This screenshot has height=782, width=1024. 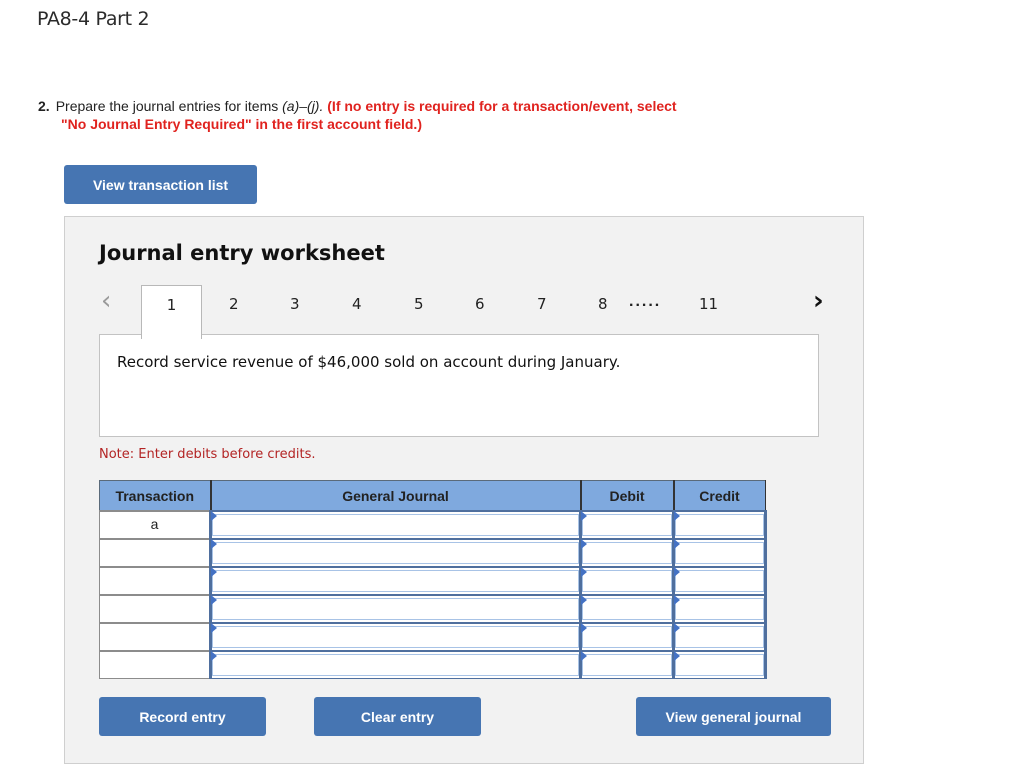 I want to click on tab-1: 1, so click(x=171, y=312).